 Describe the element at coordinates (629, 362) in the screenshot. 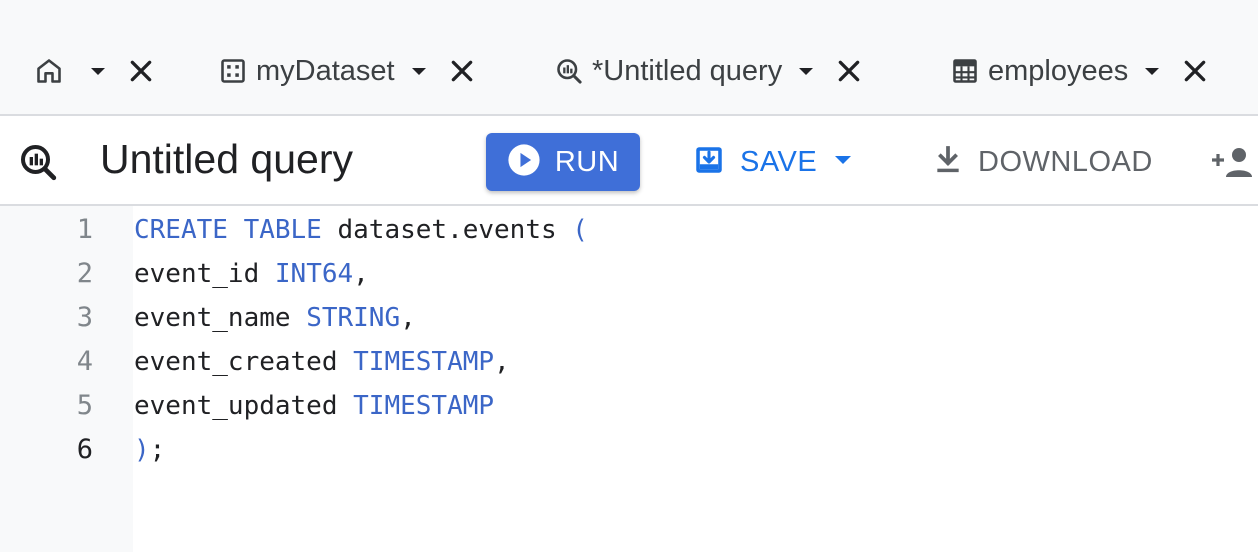

I see `code-line: 4 event_created TIMESTAMP,` at that location.